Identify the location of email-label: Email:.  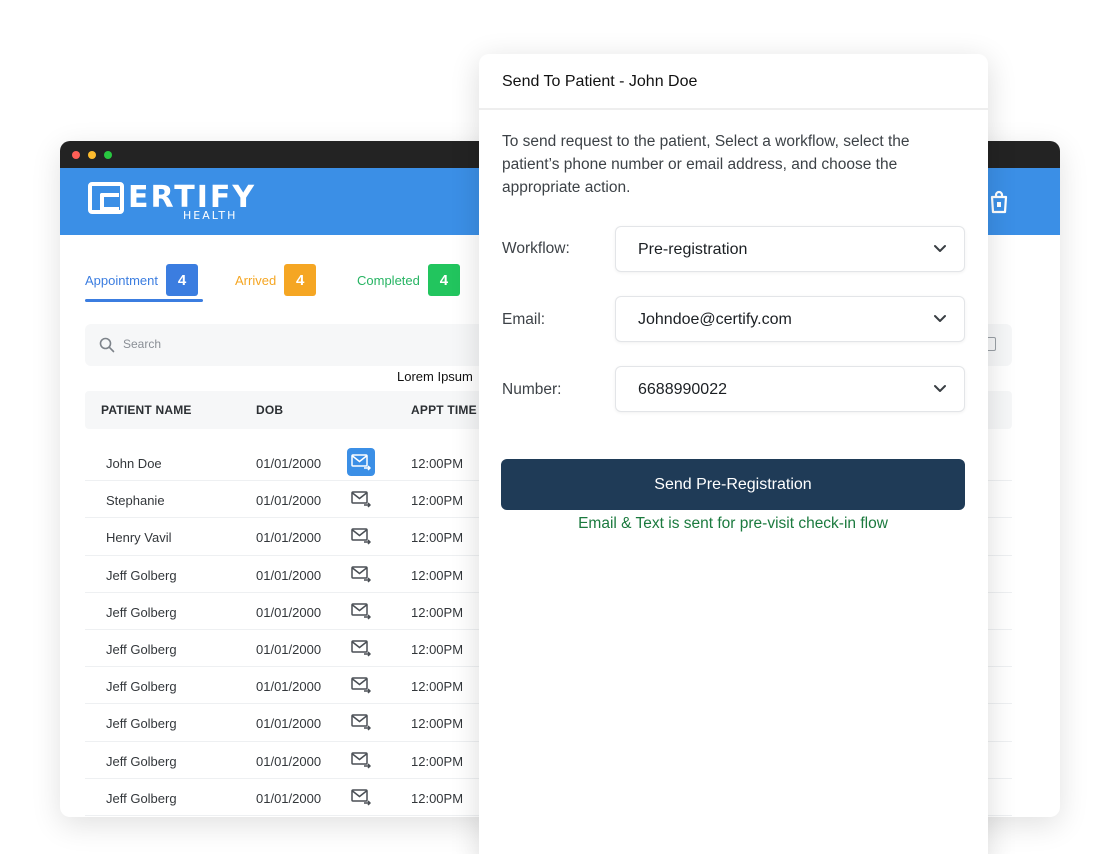
(524, 319).